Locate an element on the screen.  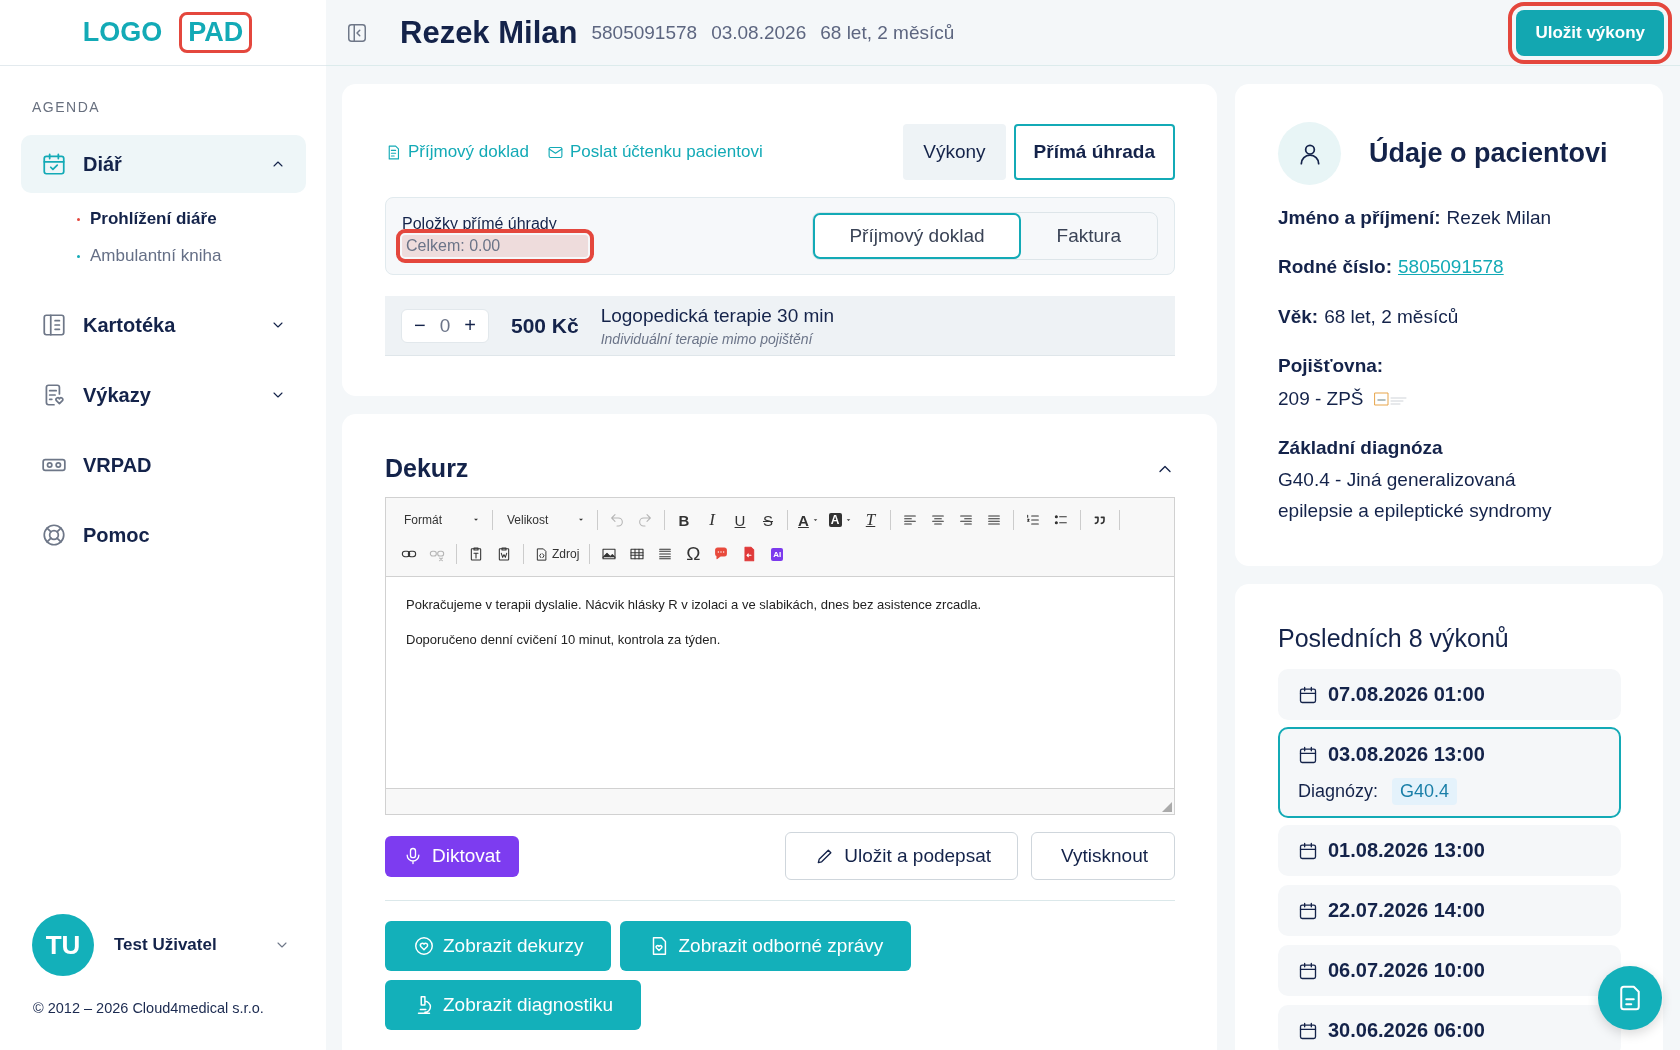
visit-item: 22.07.2026 14:00 is located at coordinates (1449, 911).